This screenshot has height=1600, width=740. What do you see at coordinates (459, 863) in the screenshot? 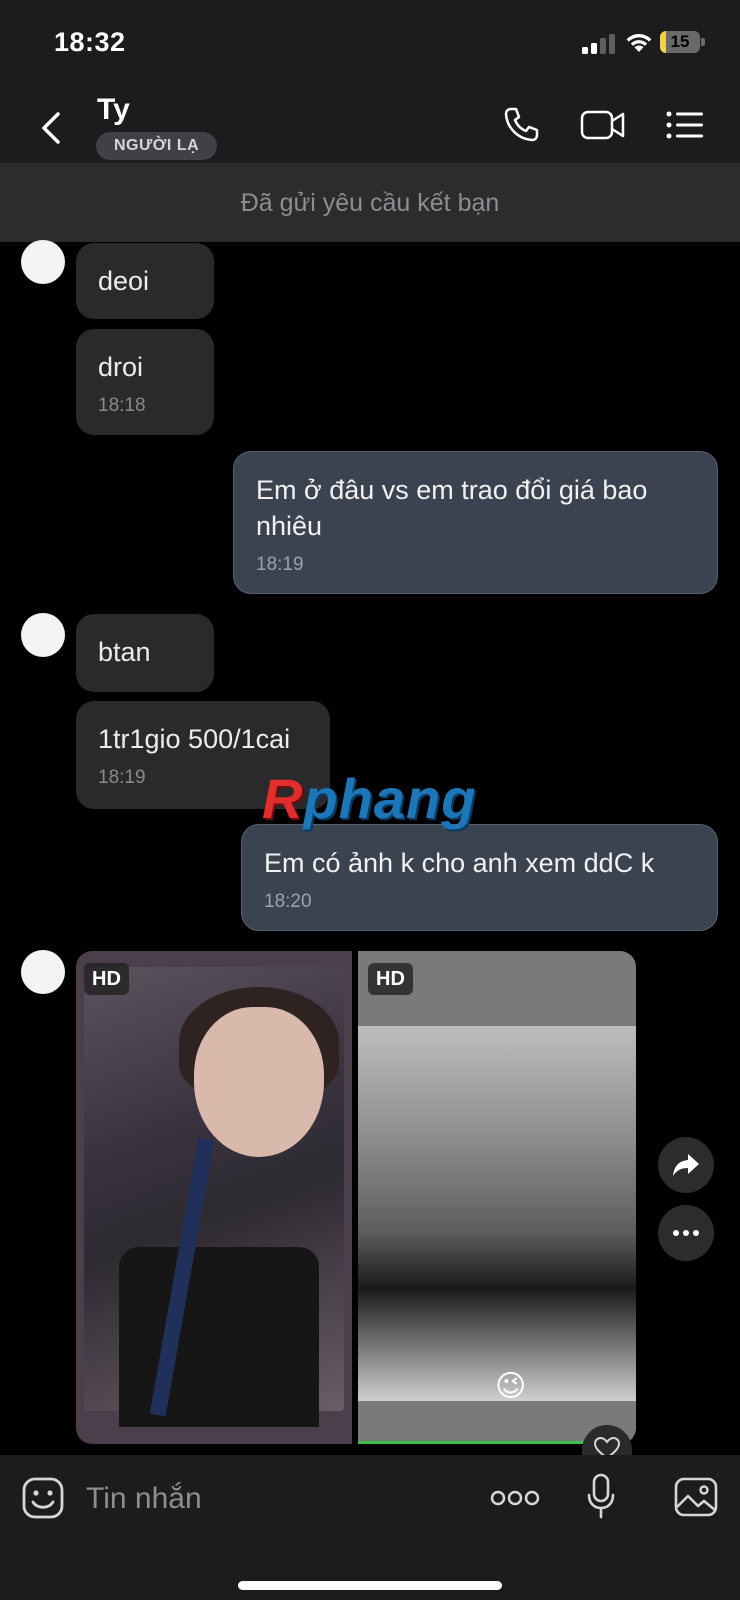
I see `message-text: Em có ảnh k cho anh xem ddC k` at bounding box center [459, 863].